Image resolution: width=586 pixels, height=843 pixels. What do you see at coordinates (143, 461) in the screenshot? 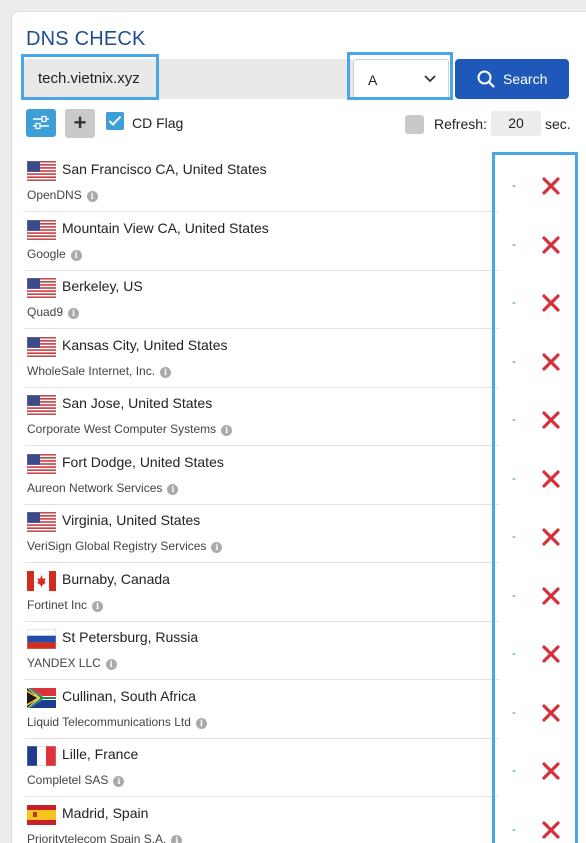
I see `result-location: Fort Dodge, United States` at bounding box center [143, 461].